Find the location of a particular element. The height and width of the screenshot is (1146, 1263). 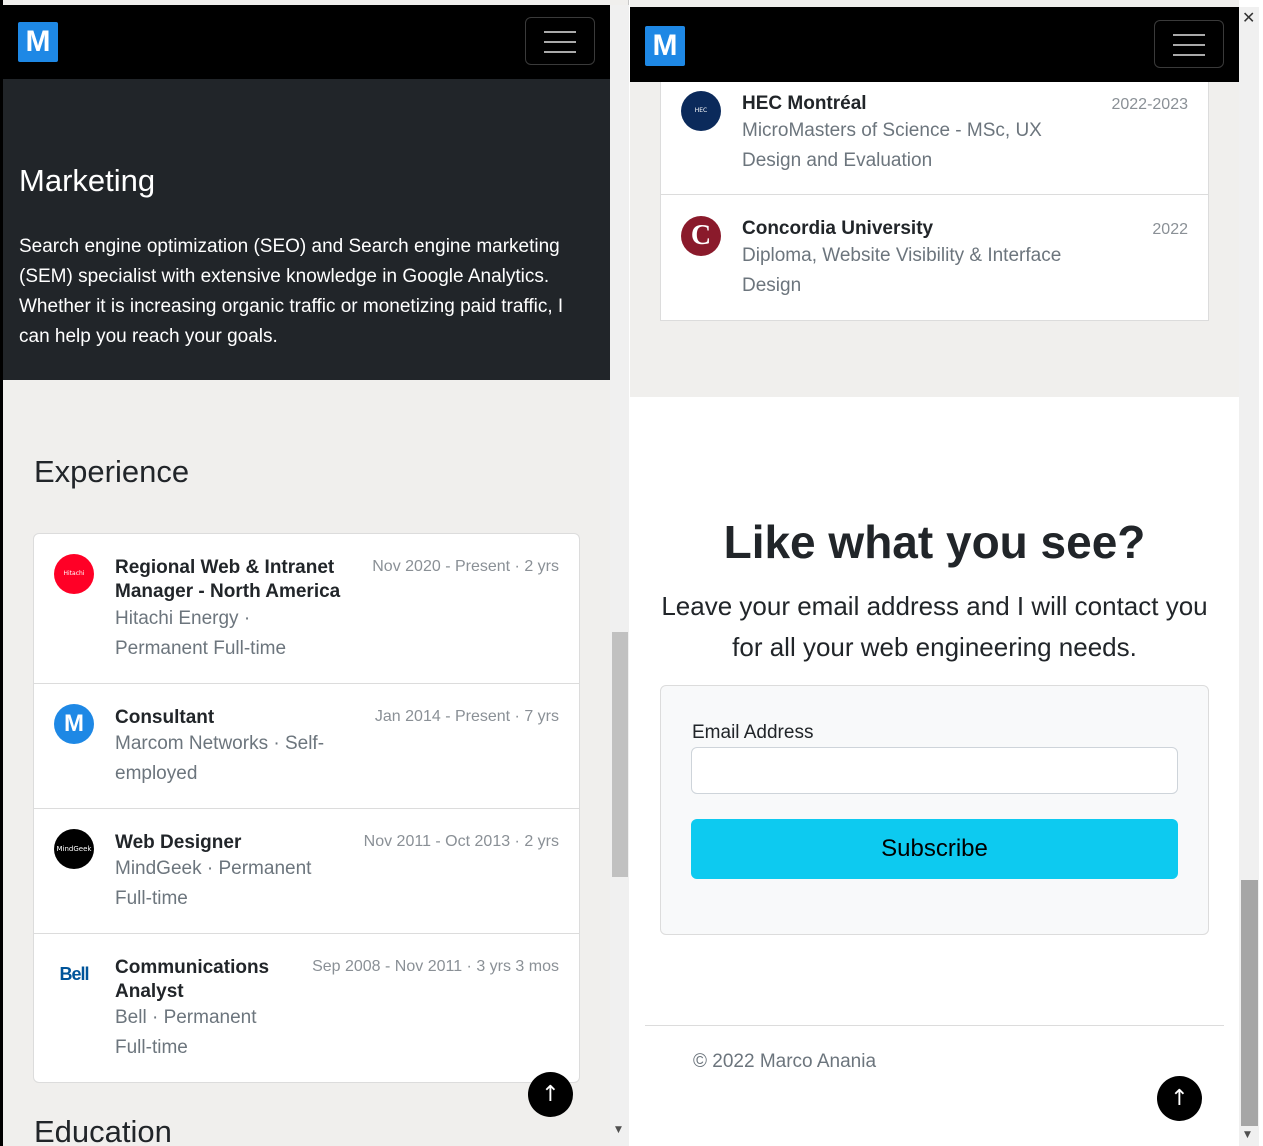

job-company: Marcom Networks · Self-employed is located at coordinates (220, 758).